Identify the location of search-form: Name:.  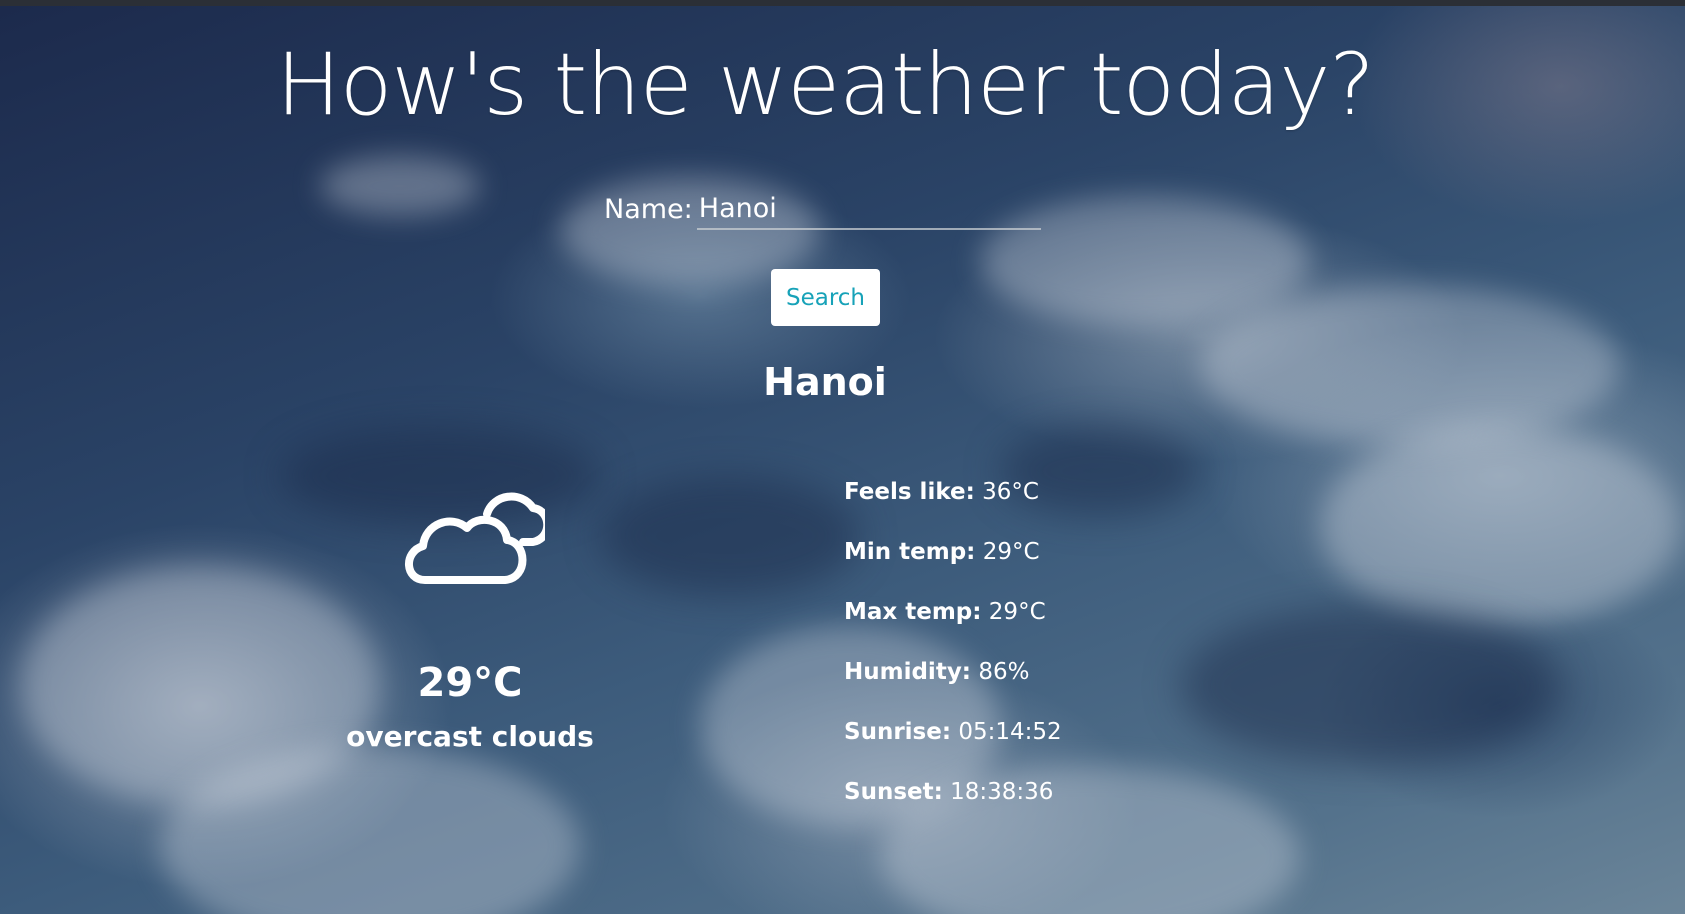
(822, 209).